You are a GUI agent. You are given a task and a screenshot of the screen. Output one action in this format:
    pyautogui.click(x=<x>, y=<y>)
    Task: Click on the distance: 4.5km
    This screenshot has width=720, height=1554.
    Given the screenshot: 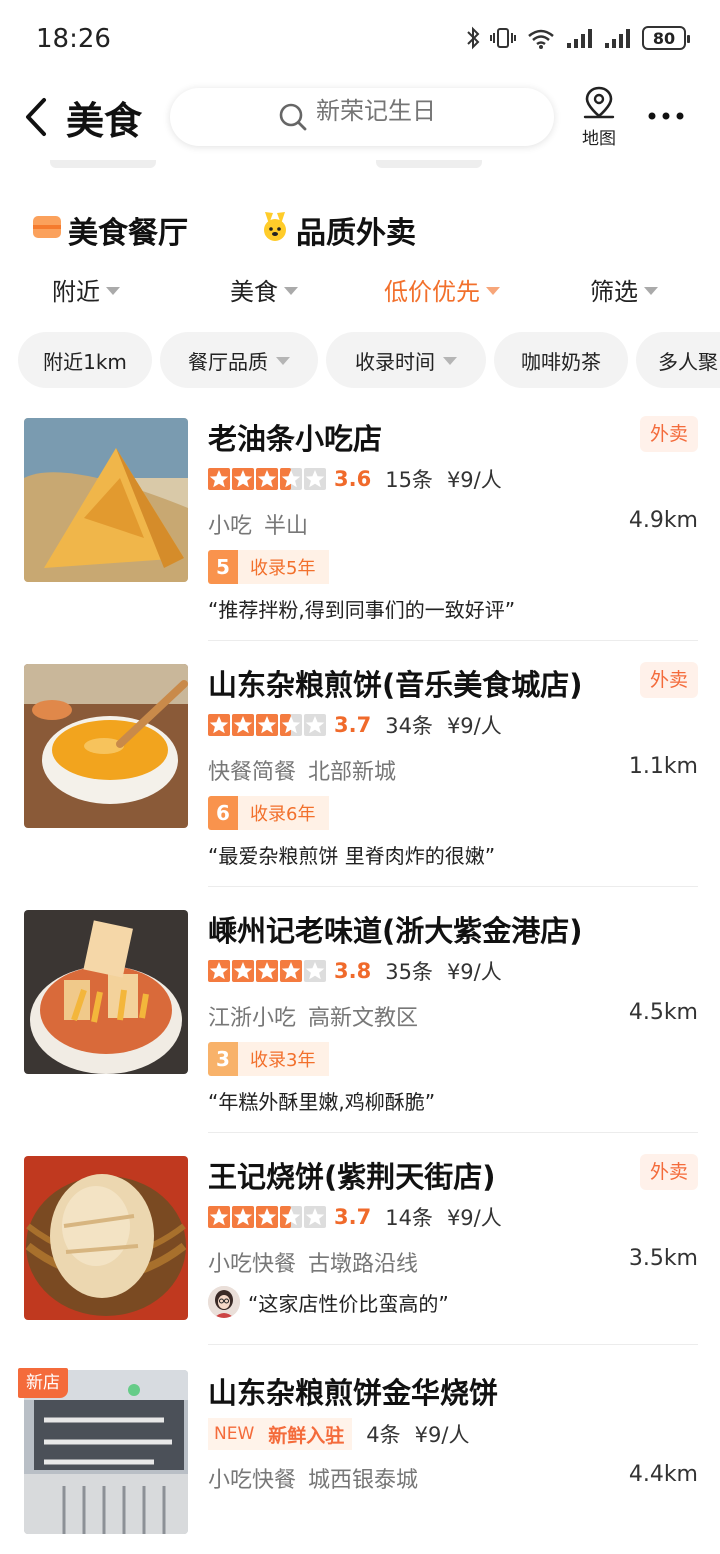 What is the action you would take?
    pyautogui.click(x=663, y=1012)
    